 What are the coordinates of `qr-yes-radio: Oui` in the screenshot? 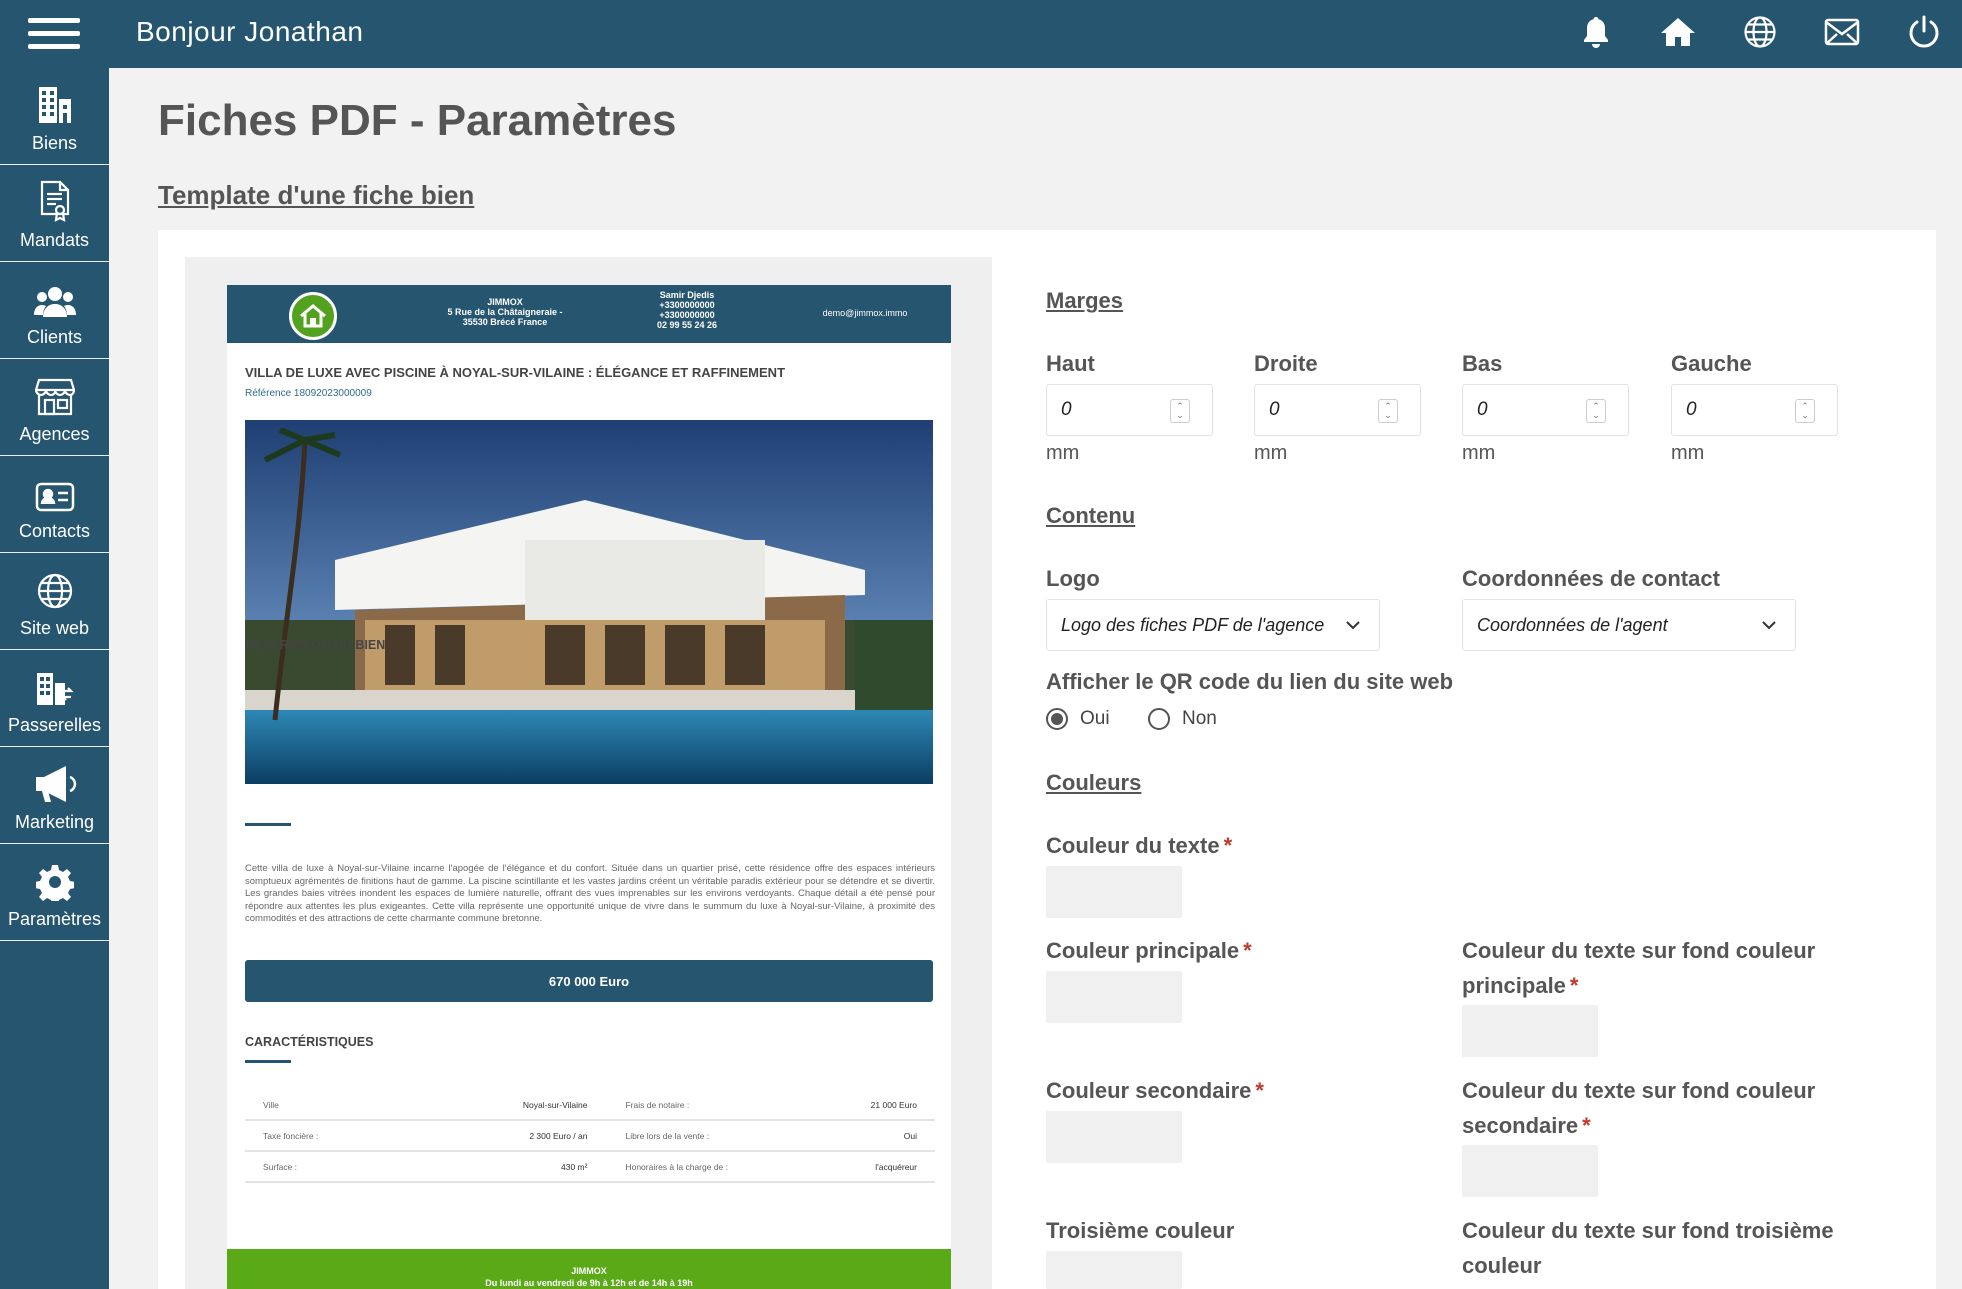 It's located at (1078, 719).